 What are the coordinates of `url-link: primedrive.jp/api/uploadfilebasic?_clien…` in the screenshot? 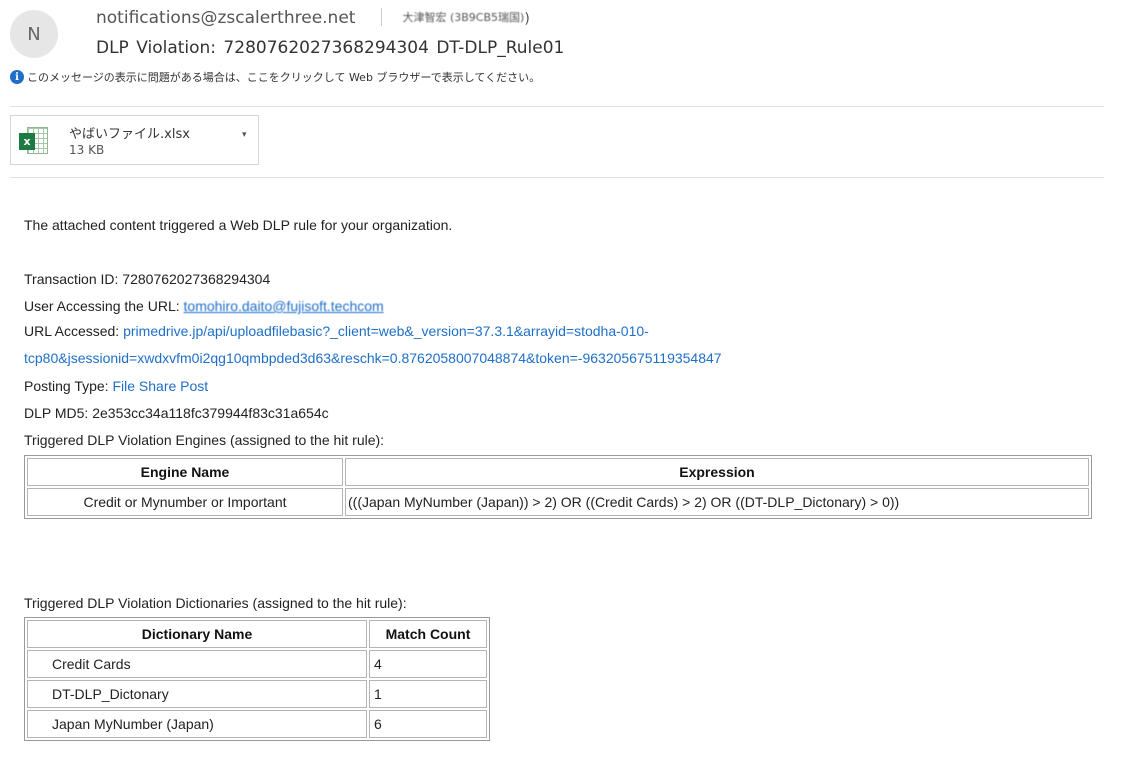 It's located at (386, 331).